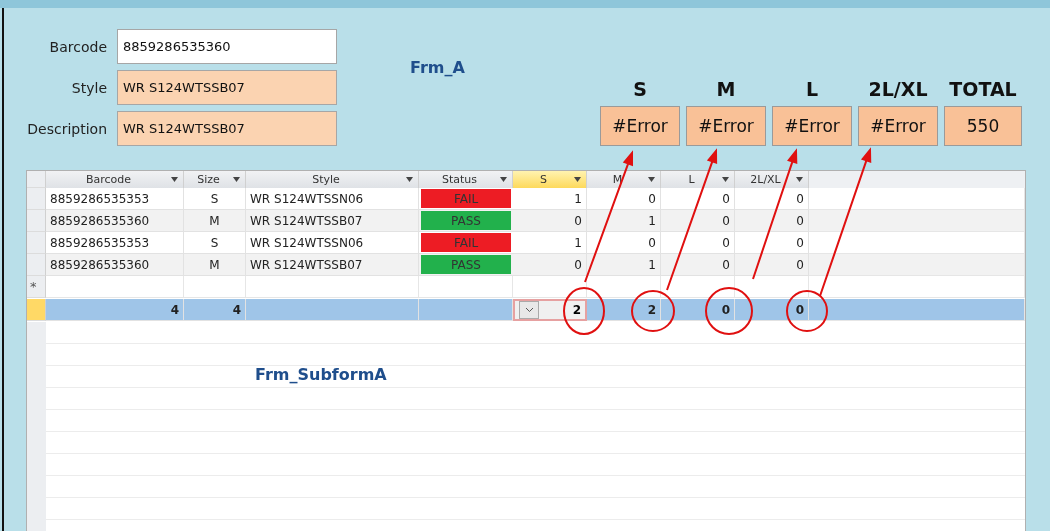 The width and height of the screenshot is (1050, 531). I want to click on totals-row: 4 4 2 2 0 0, so click(526, 310).